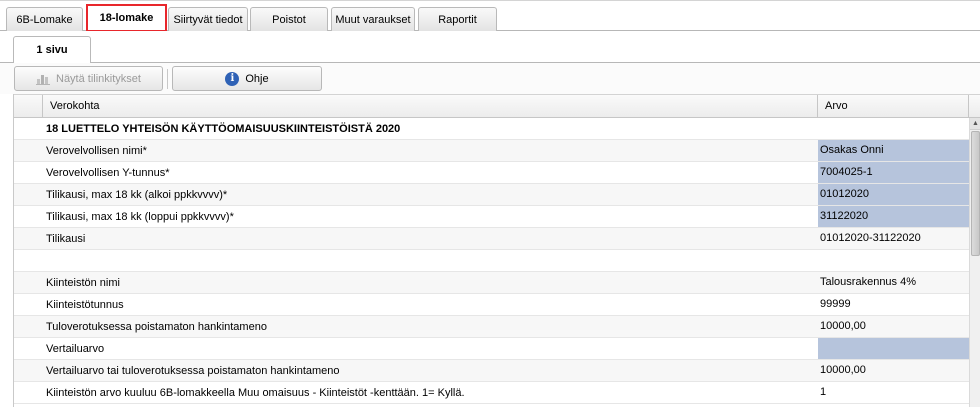 This screenshot has width=980, height=407. Describe the element at coordinates (43, 79) in the screenshot. I see `bar-chart-icon` at that location.